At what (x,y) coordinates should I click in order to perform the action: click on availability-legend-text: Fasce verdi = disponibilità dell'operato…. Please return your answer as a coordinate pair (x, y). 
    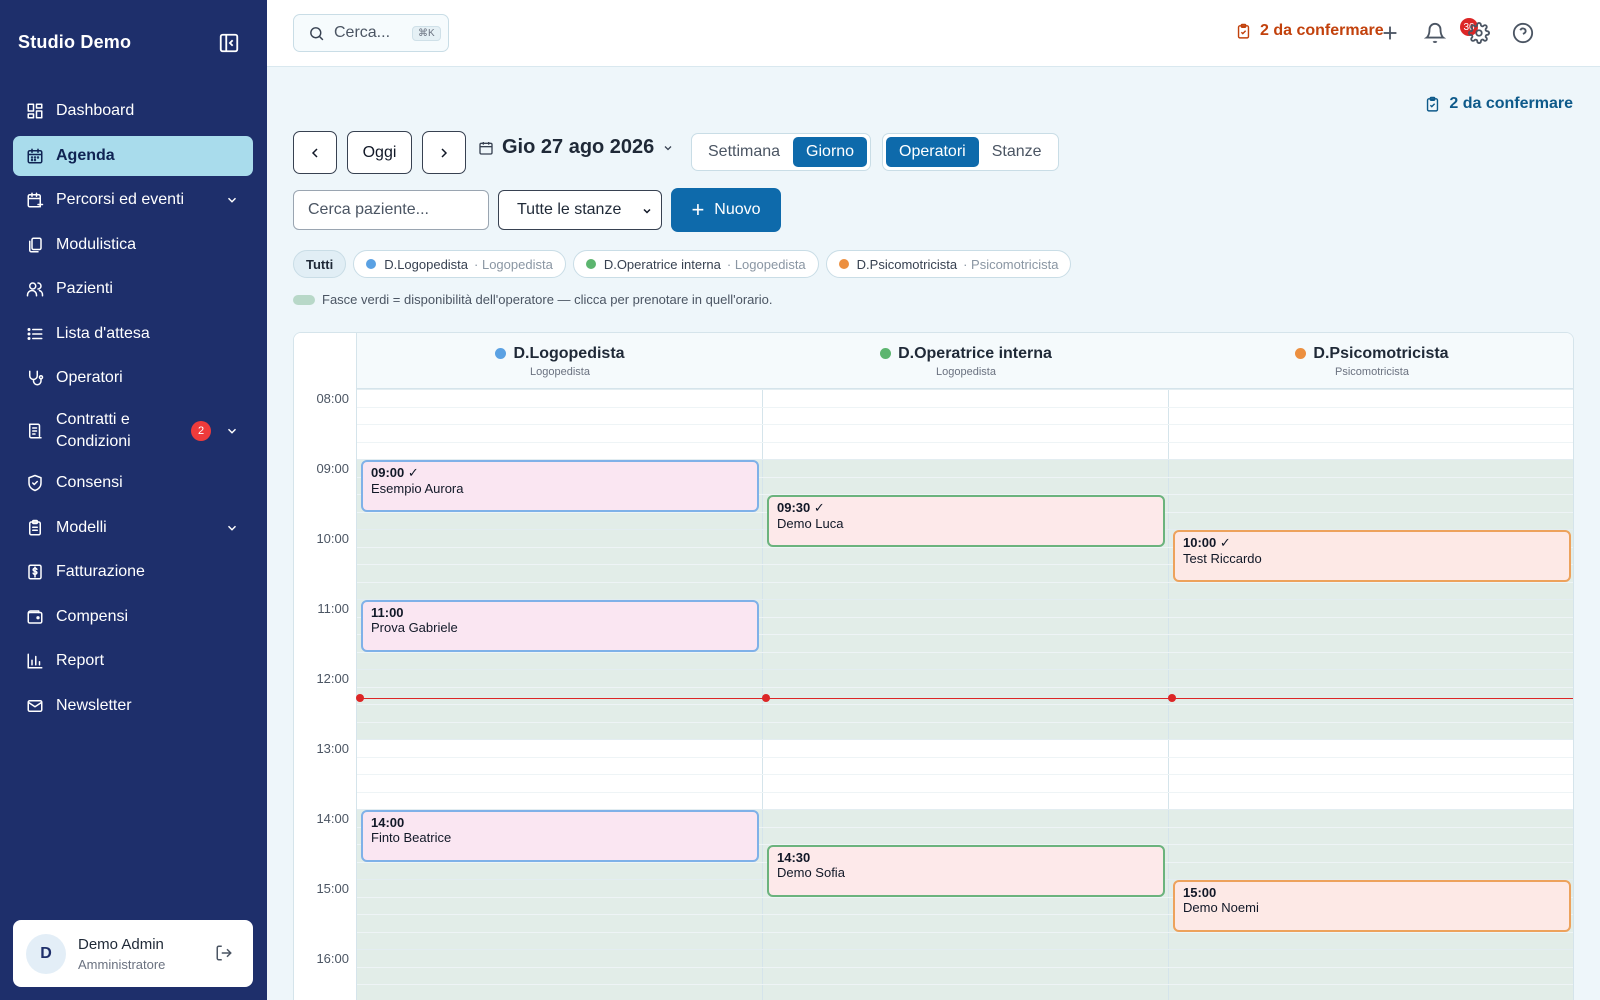
    Looking at the image, I should click on (547, 299).